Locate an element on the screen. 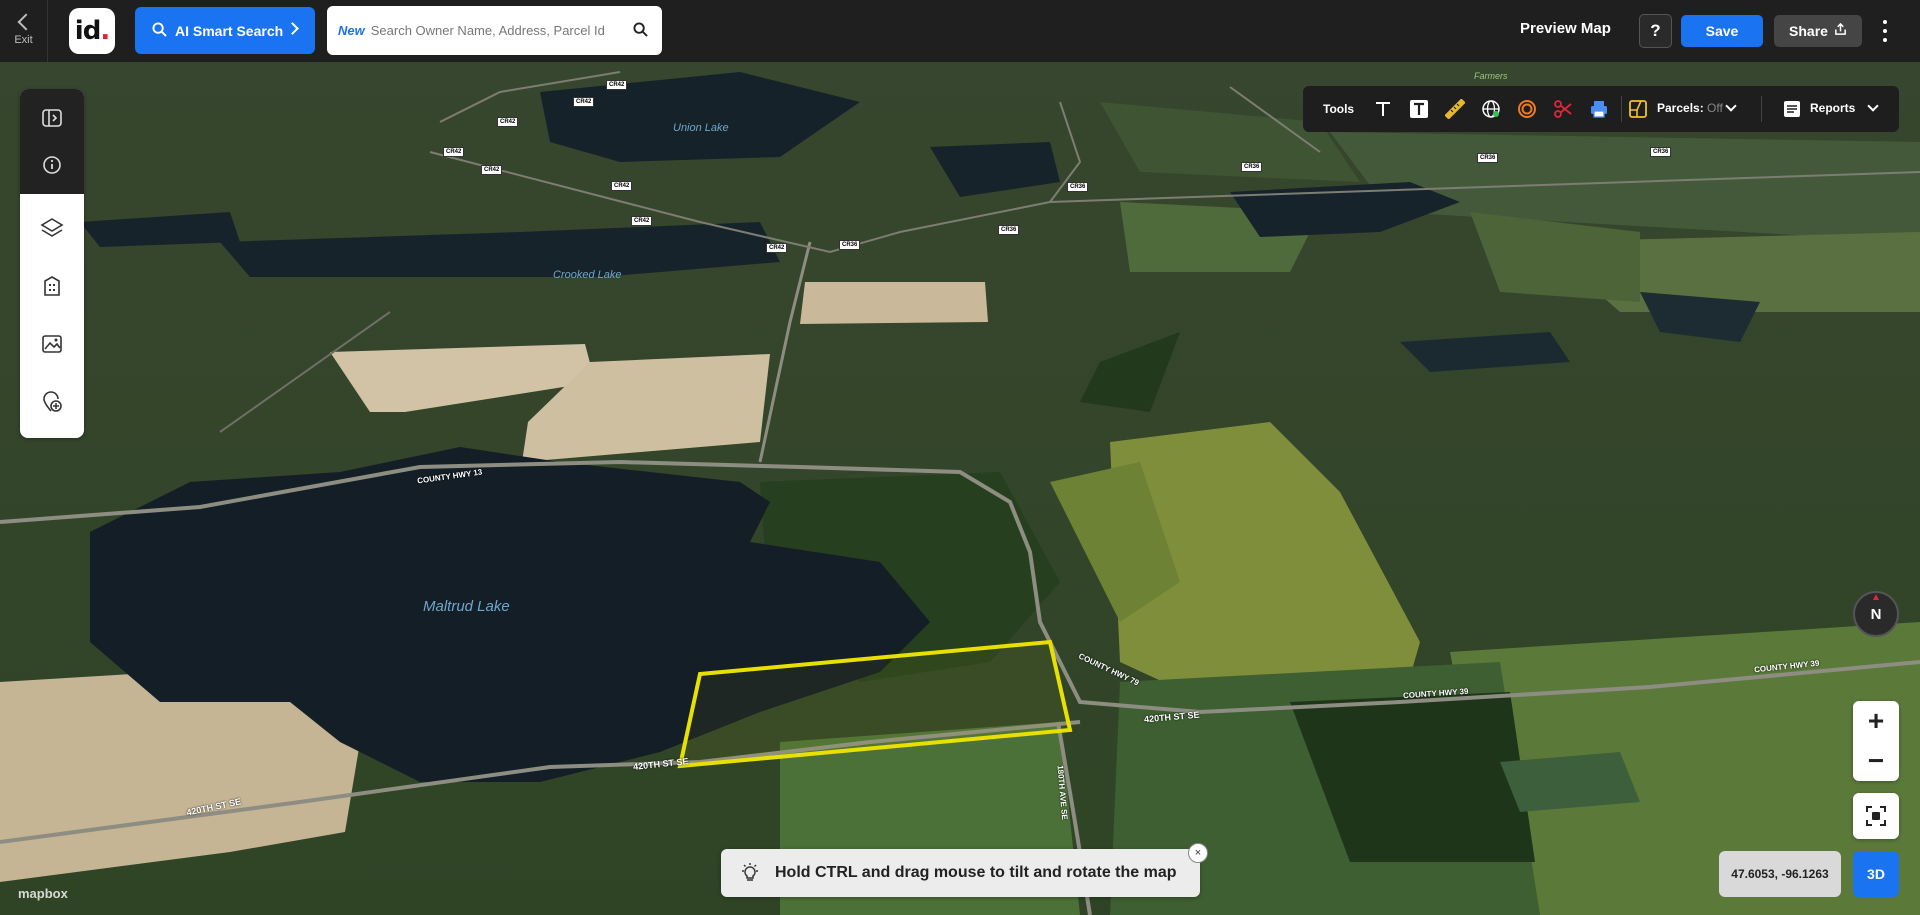  parcels-toggle: Parcels: Off is located at coordinates (1690, 108).